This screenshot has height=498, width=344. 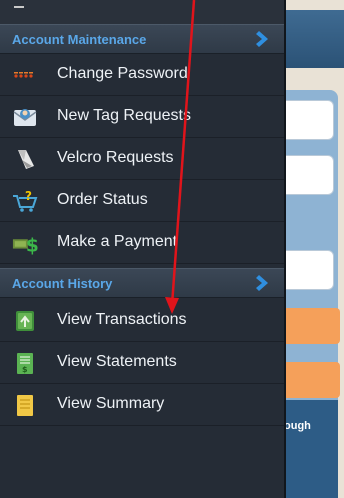 I want to click on section-header-account-maintenance: Account Maintenance, so click(x=142, y=39).